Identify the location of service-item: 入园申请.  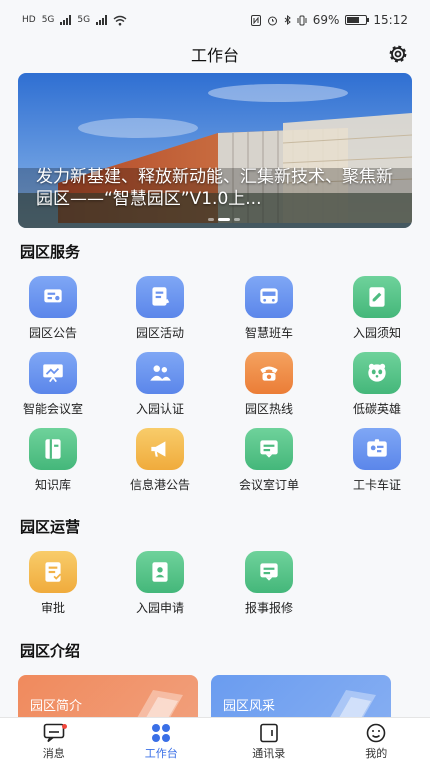
(160, 583).